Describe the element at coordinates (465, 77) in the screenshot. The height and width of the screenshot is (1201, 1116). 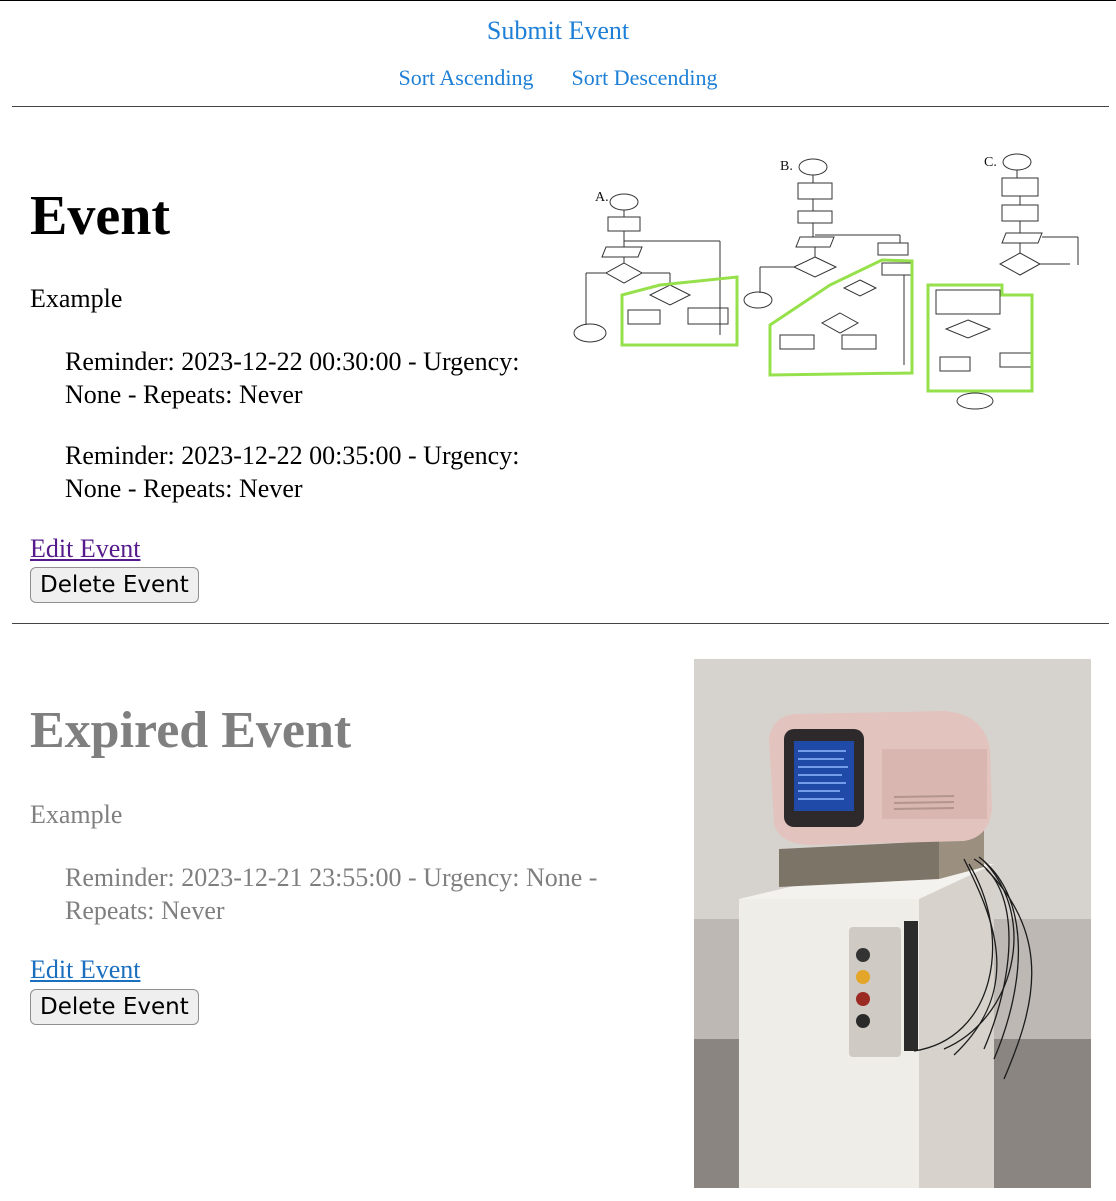
I see `sort-ascending-link: Sort Ascending` at that location.